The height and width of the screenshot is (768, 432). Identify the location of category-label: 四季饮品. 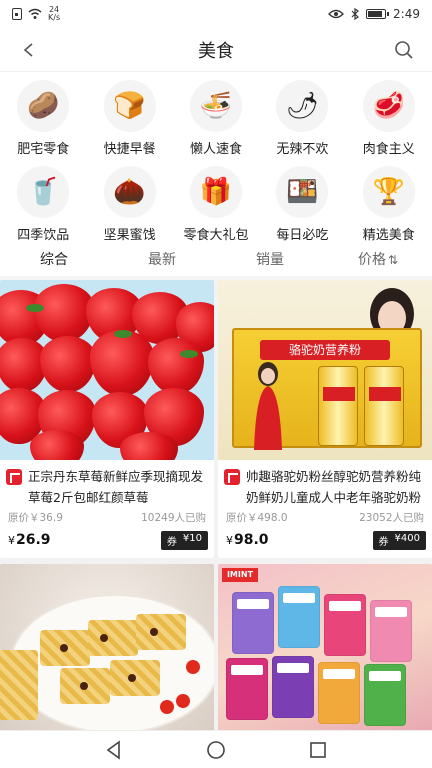
(43, 235).